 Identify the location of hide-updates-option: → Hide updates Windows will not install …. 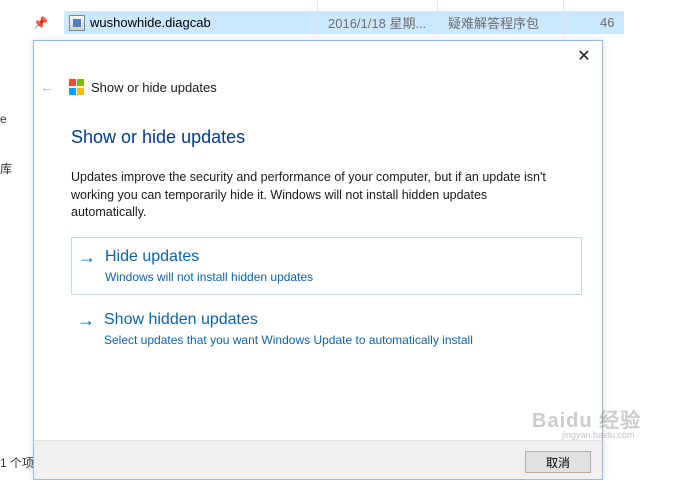
(326, 266).